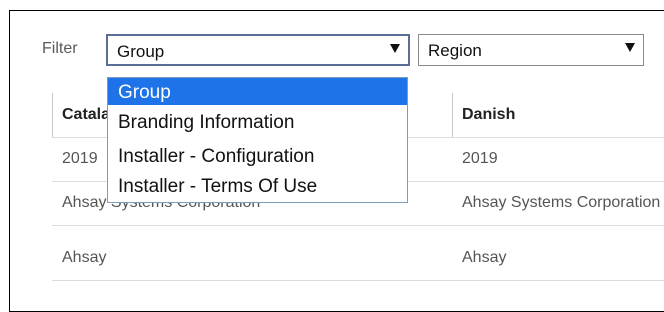  I want to click on table-row: Ahsay Ahsay, so click(358, 258).